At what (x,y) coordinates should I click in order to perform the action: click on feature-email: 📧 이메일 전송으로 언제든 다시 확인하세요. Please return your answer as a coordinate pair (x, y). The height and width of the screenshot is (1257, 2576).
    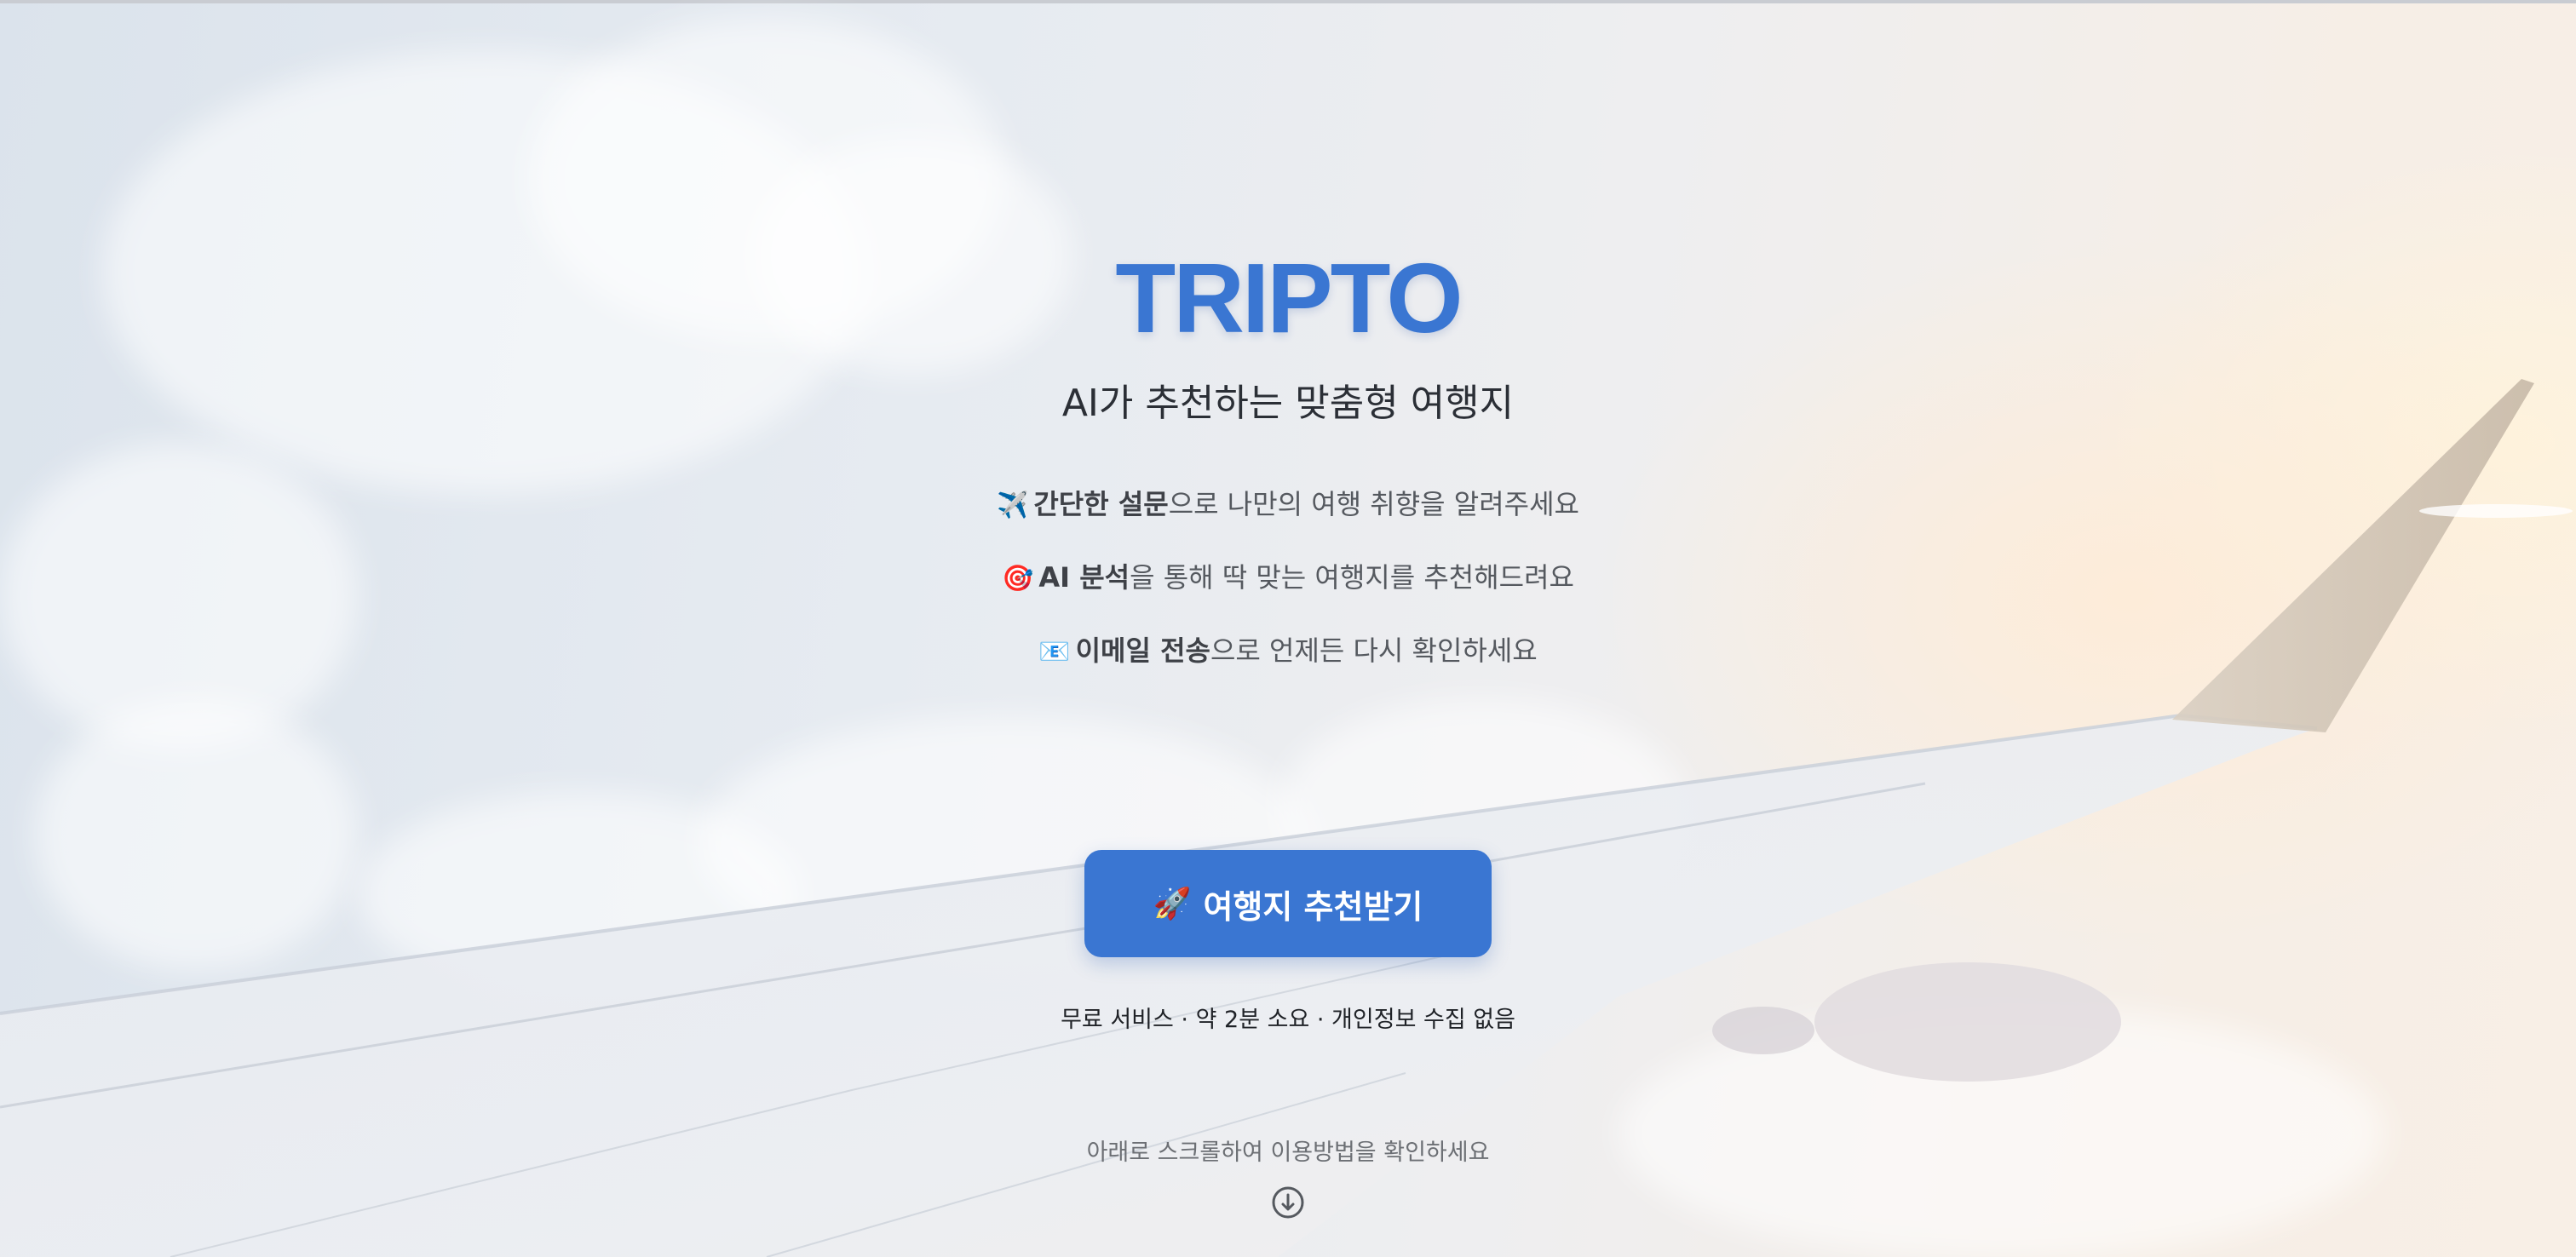
    Looking at the image, I should click on (1288, 651).